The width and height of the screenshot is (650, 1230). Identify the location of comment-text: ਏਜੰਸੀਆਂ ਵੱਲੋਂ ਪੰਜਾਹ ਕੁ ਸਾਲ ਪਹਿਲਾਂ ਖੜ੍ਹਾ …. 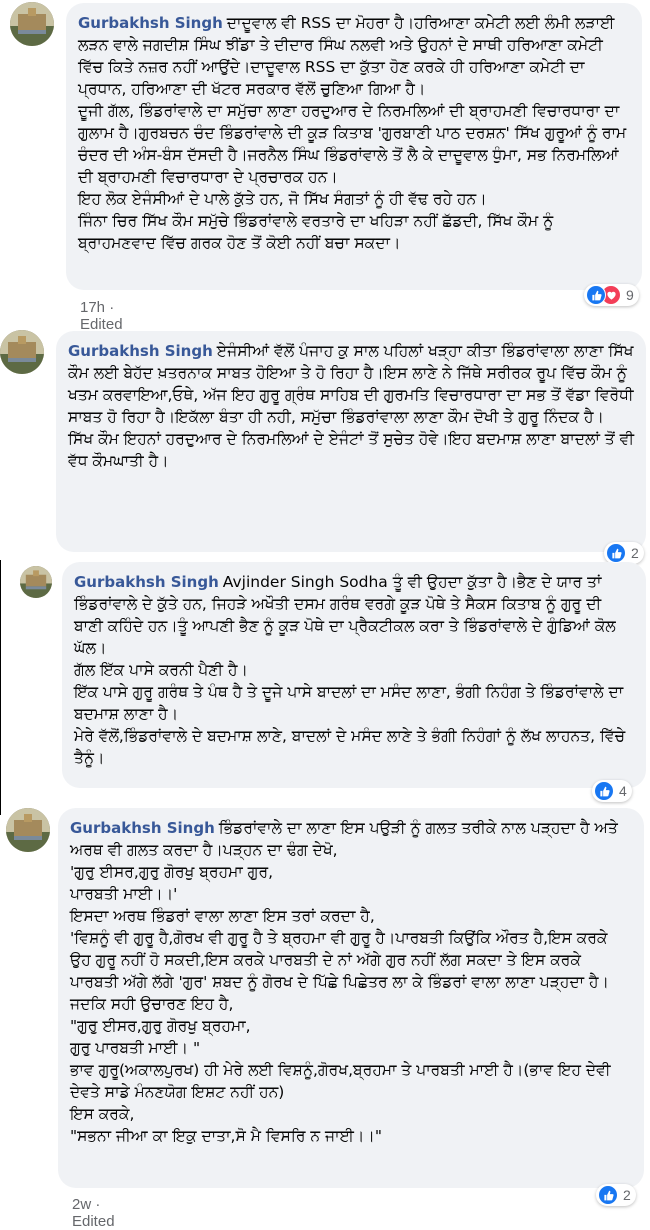
(351, 406).